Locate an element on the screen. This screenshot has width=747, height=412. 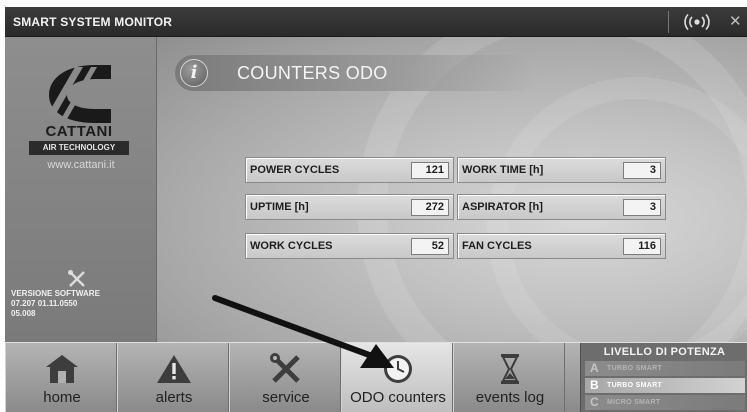
warning-icon is located at coordinates (174, 369).